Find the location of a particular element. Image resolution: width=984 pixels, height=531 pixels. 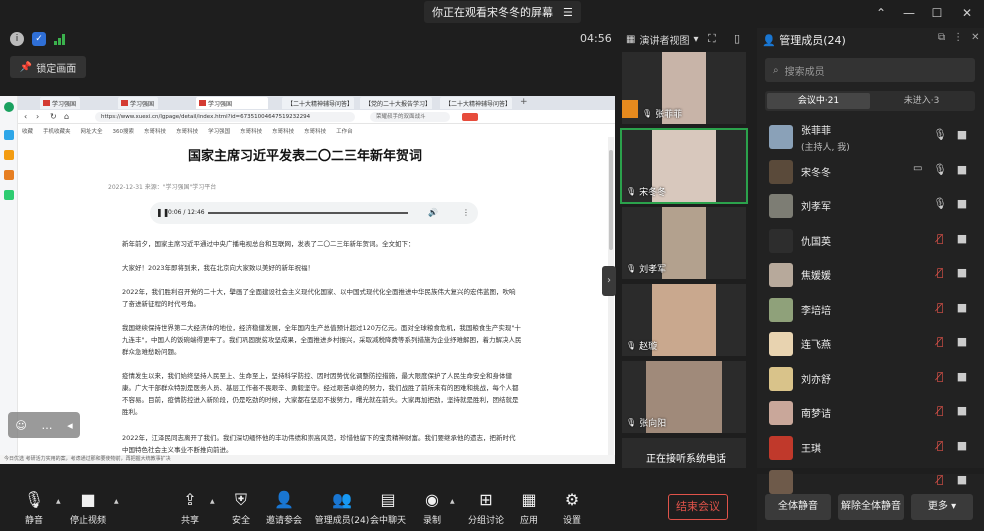

new-tab-icon: + is located at coordinates (524, 102).